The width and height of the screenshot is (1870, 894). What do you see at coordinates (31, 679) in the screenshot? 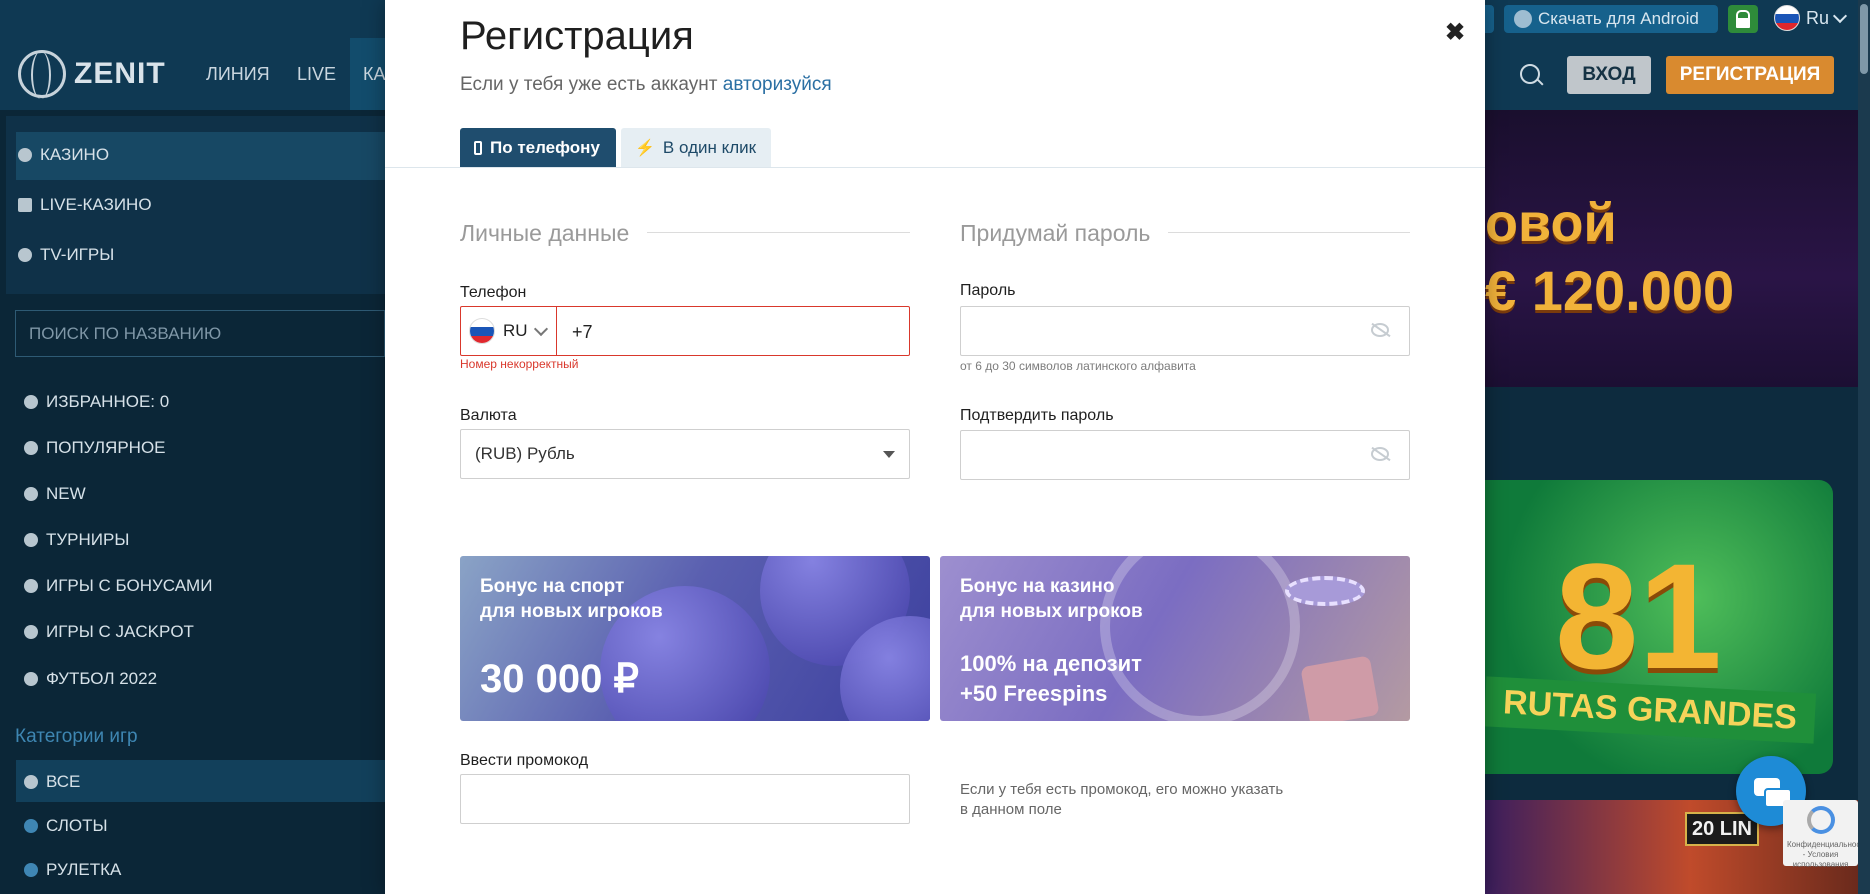
I see `football-icon` at bounding box center [31, 679].